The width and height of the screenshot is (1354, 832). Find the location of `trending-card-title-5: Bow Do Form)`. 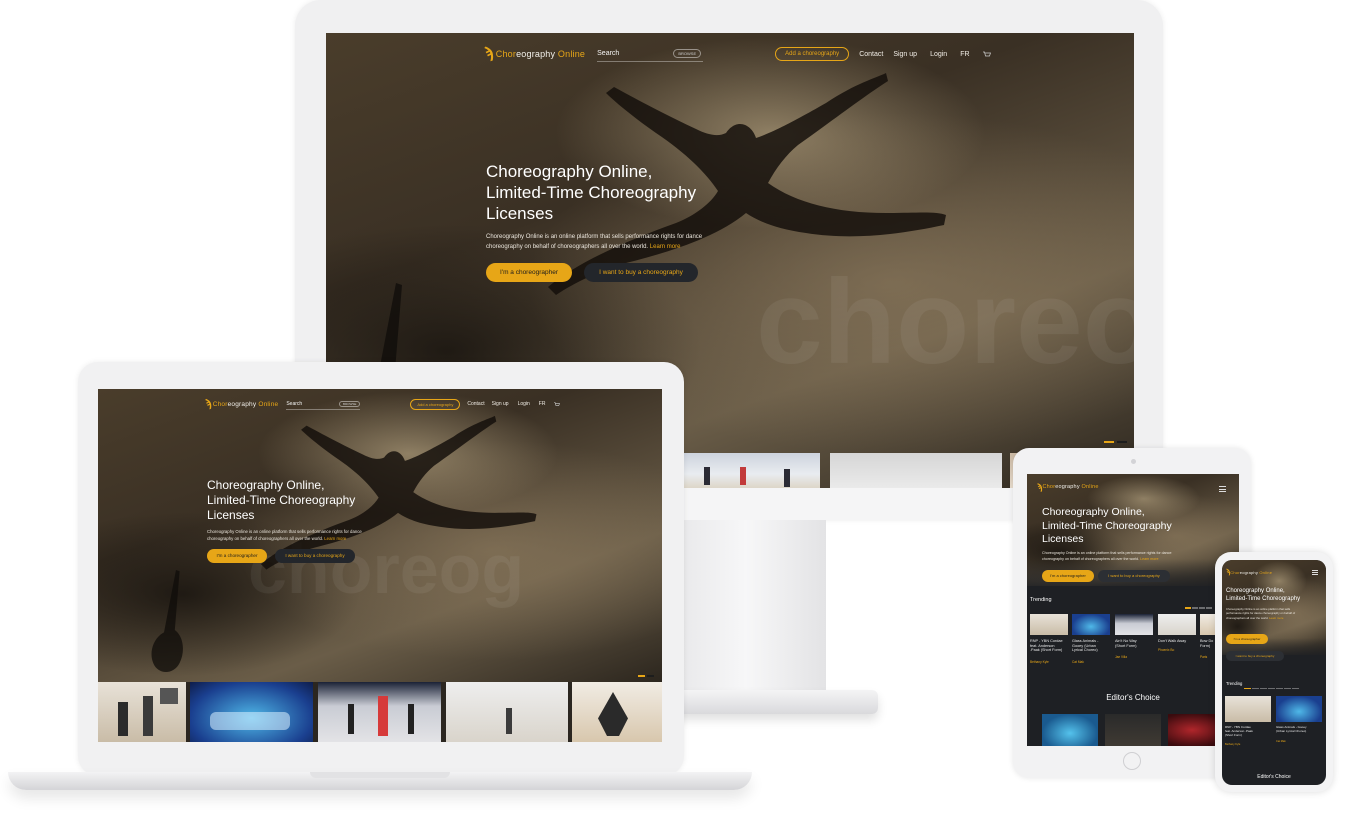

trending-card-title-5: Bow Do Form) is located at coordinates (1206, 643).